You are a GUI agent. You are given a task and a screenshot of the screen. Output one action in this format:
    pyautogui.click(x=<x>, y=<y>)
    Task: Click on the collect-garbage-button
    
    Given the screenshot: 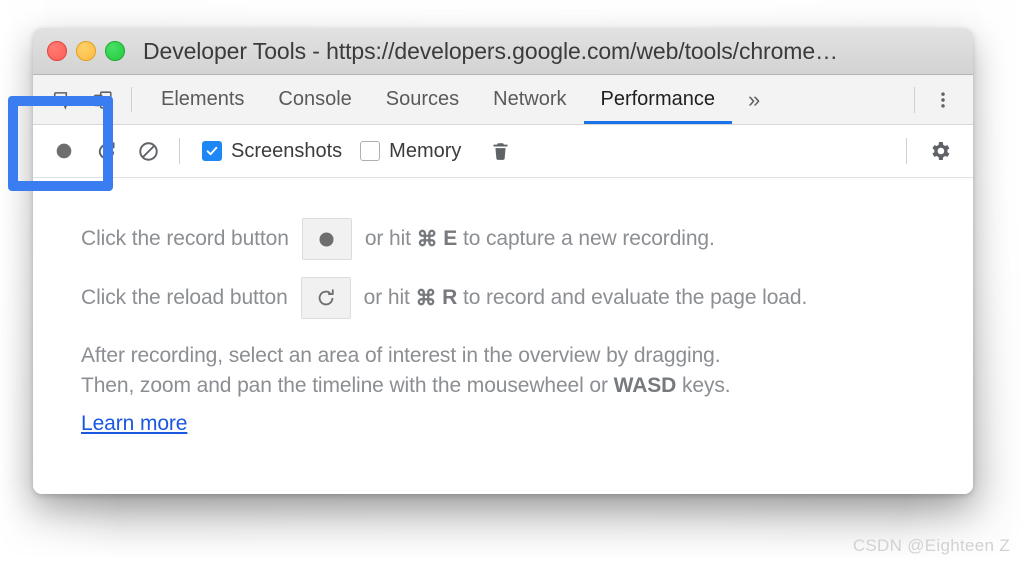 What is the action you would take?
    pyautogui.click(x=500, y=151)
    